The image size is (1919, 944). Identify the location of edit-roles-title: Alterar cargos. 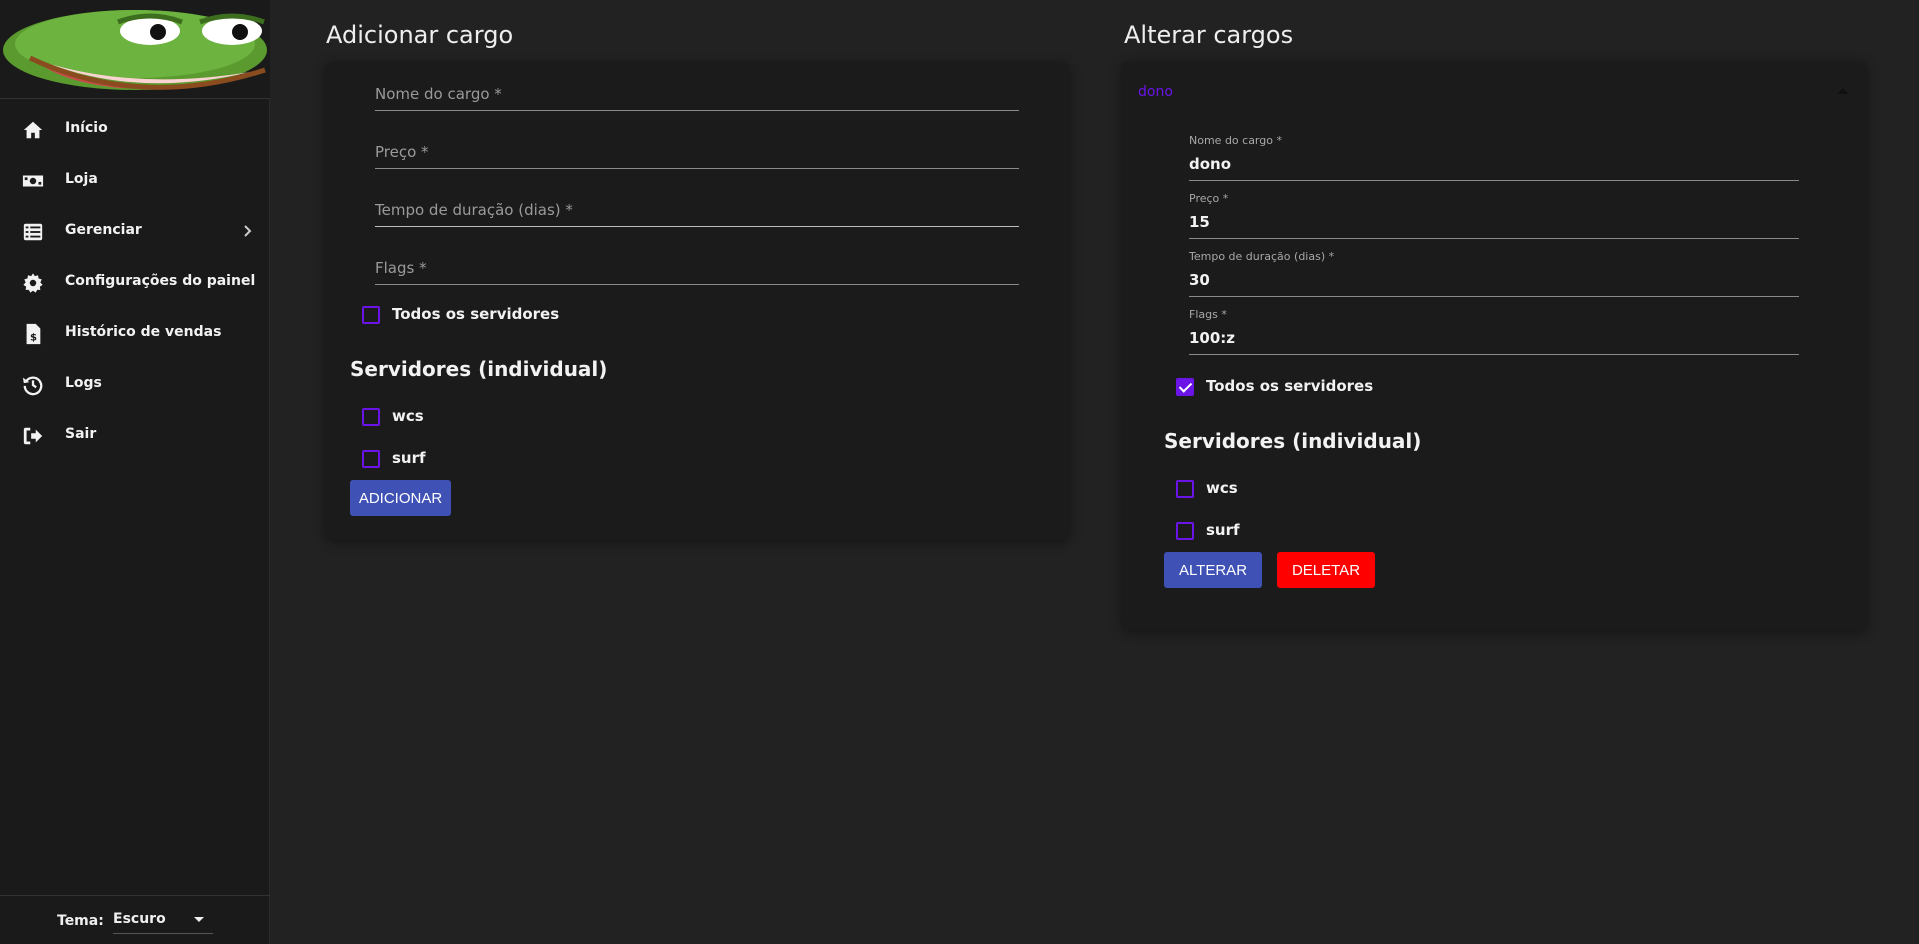
(1209, 35).